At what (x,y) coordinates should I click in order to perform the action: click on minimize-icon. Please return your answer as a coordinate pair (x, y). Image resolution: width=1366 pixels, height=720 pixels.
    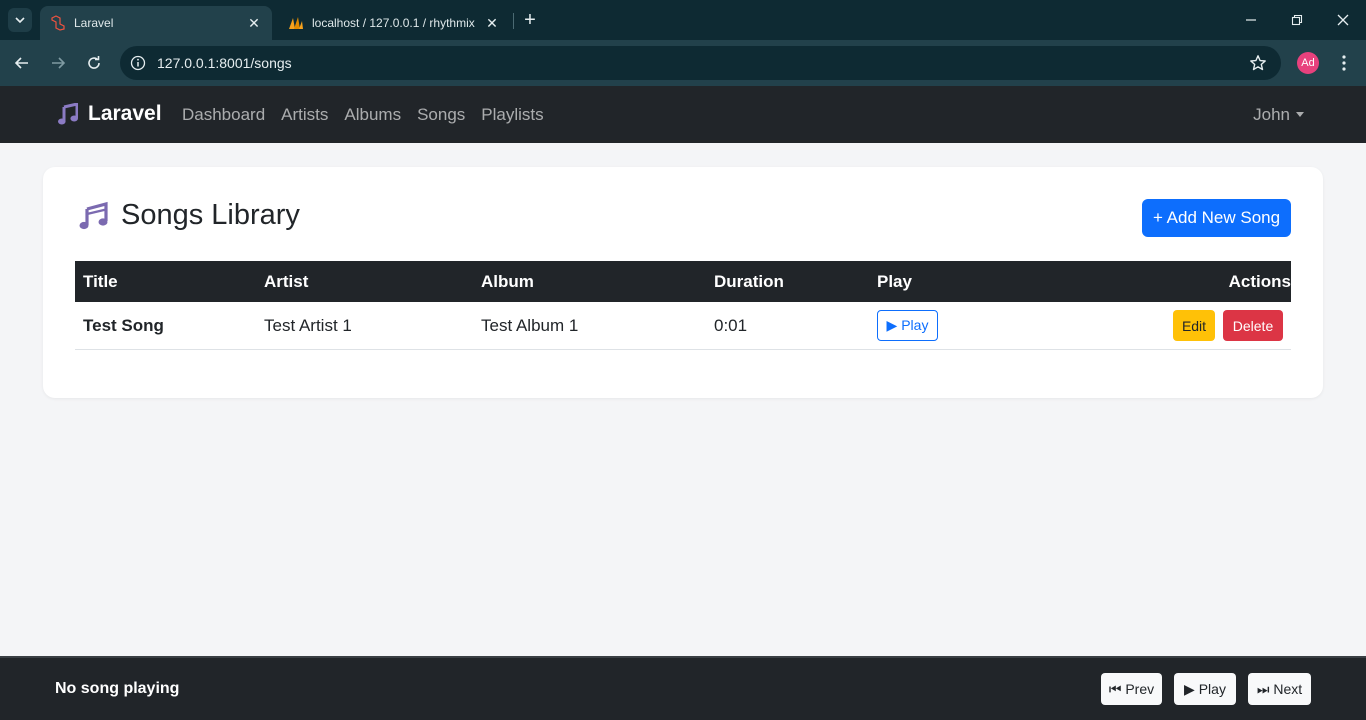
    Looking at the image, I should click on (1251, 20).